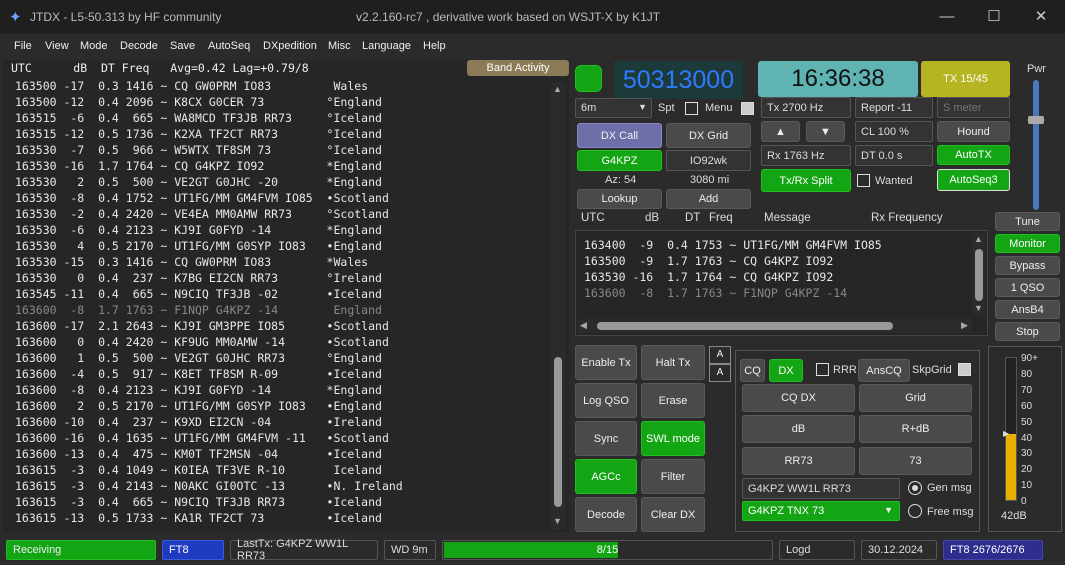 The height and width of the screenshot is (565, 1065). Describe the element at coordinates (1036, 120) in the screenshot. I see `power-slider-handle` at that location.